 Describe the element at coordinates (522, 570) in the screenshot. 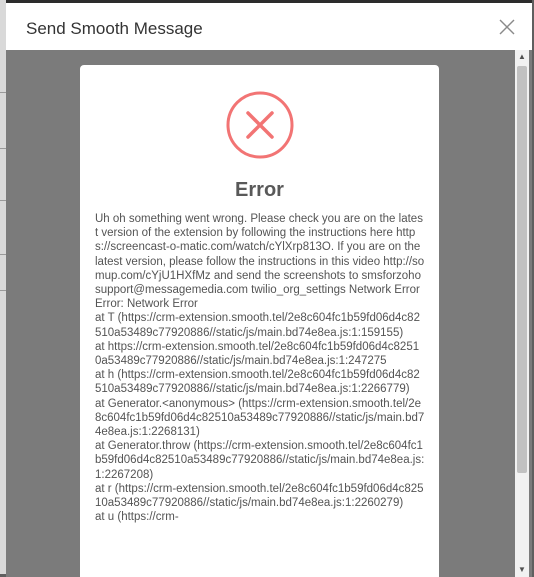

I see `scroll-down-arrow-icon: ▼` at that location.